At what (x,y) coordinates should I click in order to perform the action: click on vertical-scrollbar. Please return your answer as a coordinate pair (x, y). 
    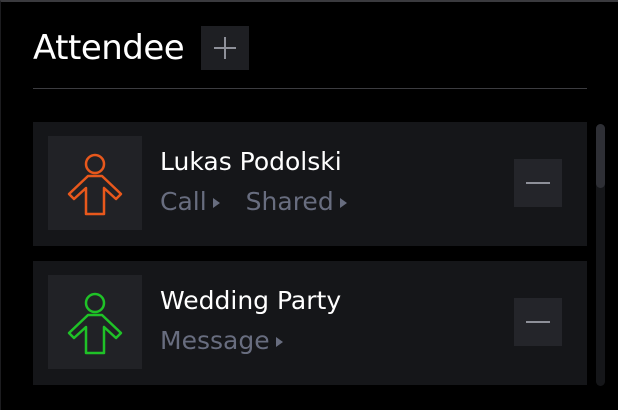
    Looking at the image, I should click on (600, 255).